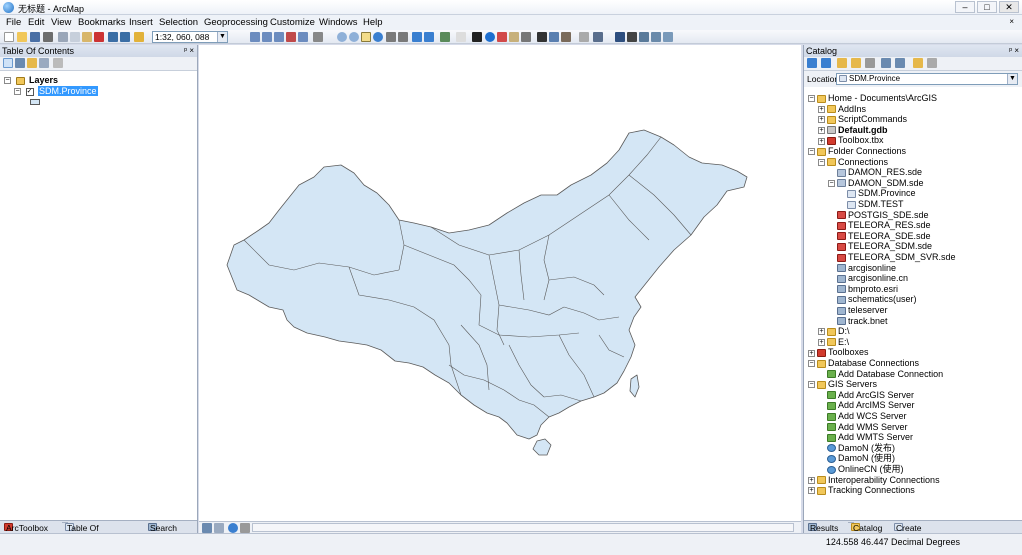  I want to click on back-extent-icon, so click(417, 37).